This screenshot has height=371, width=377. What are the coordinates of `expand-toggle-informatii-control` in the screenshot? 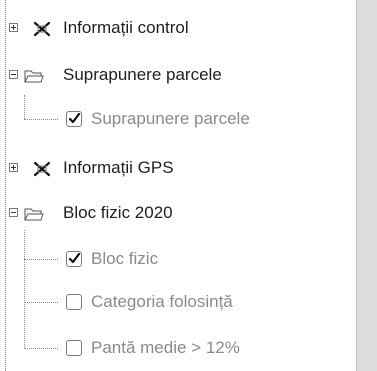 It's located at (13, 27).